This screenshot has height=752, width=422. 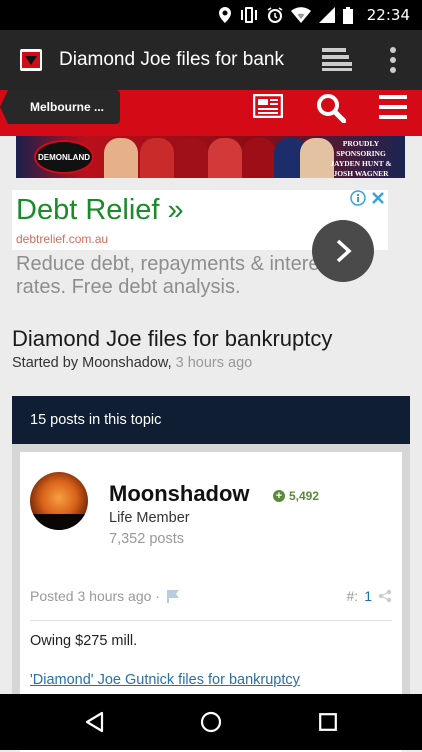 What do you see at coordinates (300, 15) in the screenshot?
I see `wifi-icon` at bounding box center [300, 15].